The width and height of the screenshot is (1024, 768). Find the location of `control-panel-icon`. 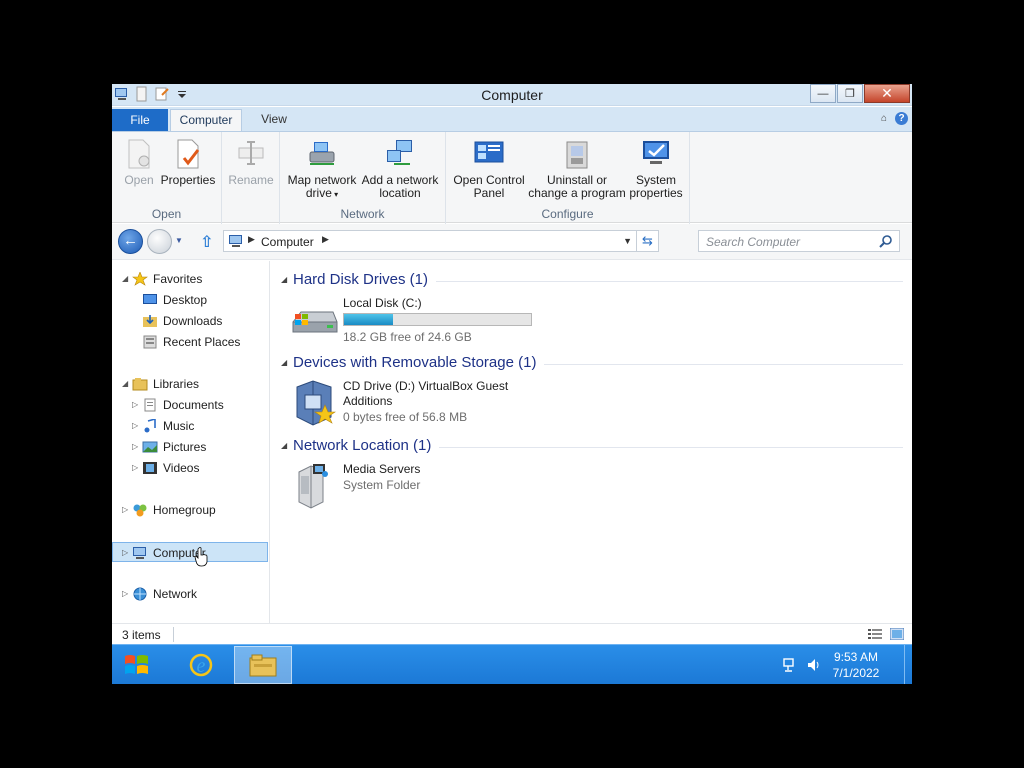

control-panel-icon is located at coordinates (489, 152).